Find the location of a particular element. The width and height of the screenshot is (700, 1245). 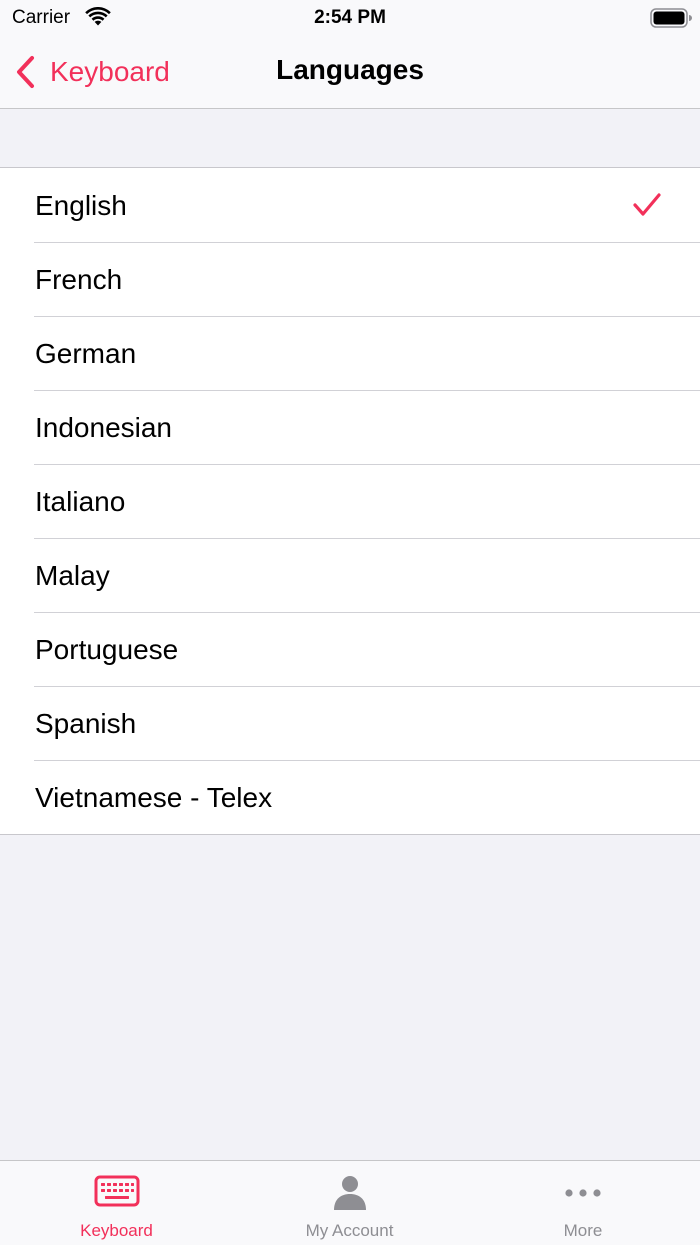

page-title: Languages is located at coordinates (350, 69).